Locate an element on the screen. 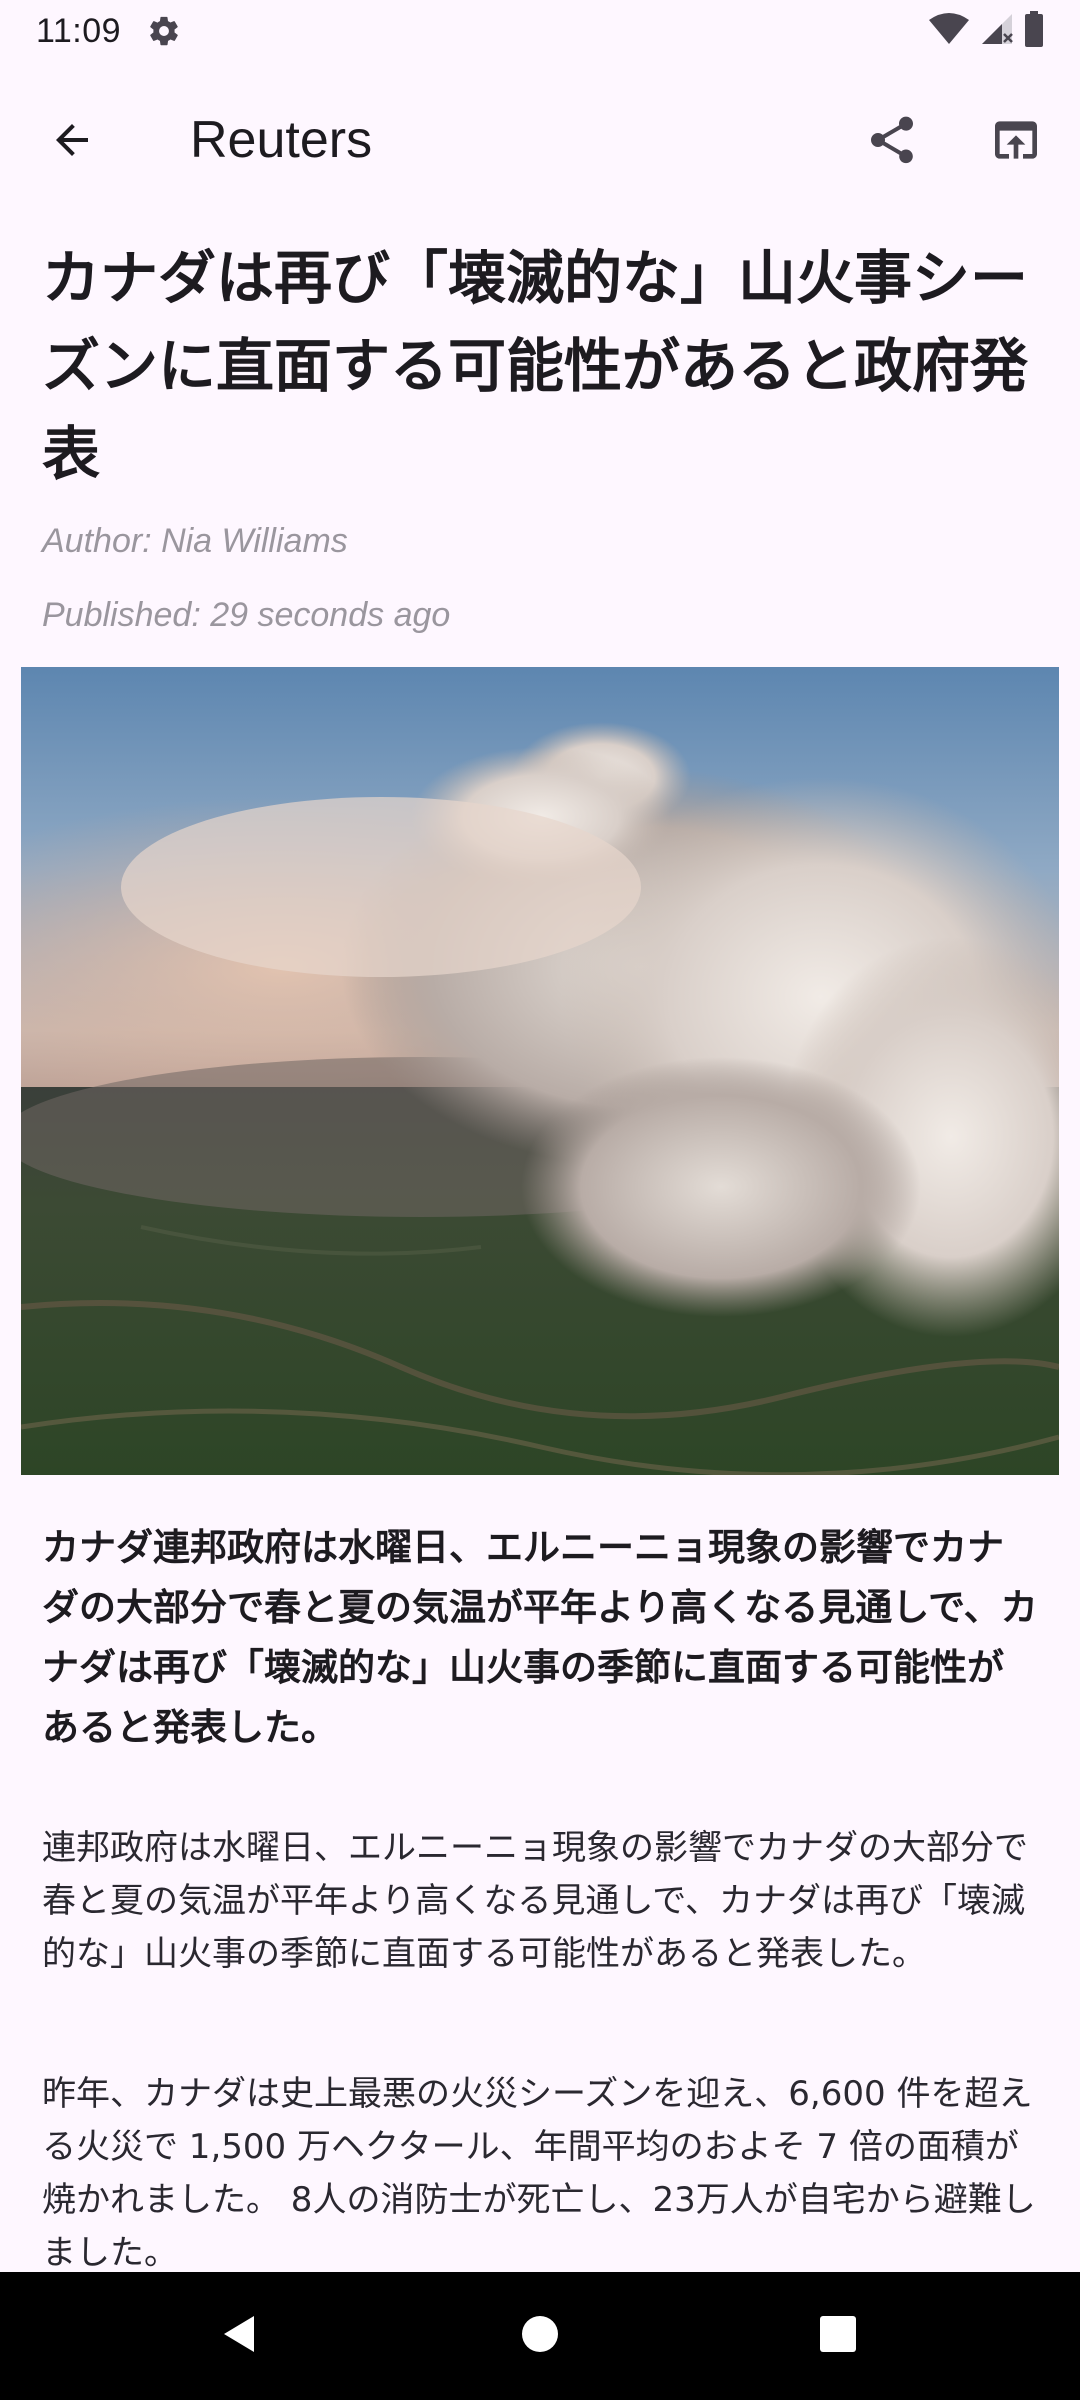 Image resolution: width=1080 pixels, height=2400 pixels. system-navigation-bar is located at coordinates (540, 2336).